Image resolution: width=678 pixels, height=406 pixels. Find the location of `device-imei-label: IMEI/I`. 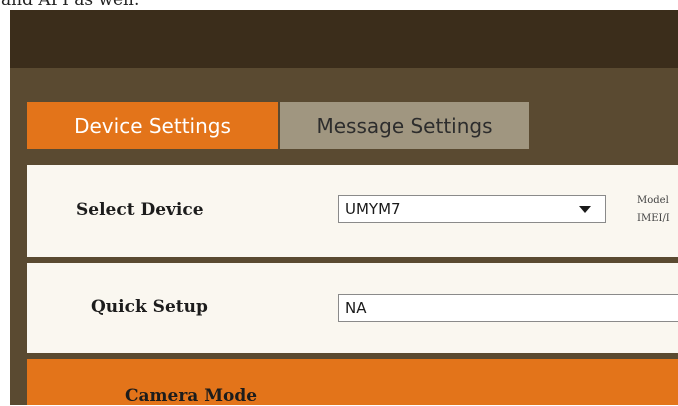

device-imei-label: IMEI/I is located at coordinates (653, 218).